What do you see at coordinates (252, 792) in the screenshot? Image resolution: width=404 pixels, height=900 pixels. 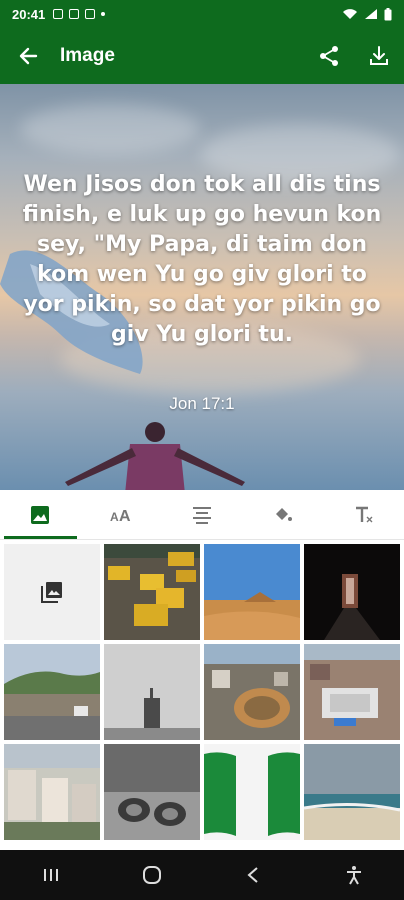 I see `background-thumbnail-nigeria-flag` at bounding box center [252, 792].